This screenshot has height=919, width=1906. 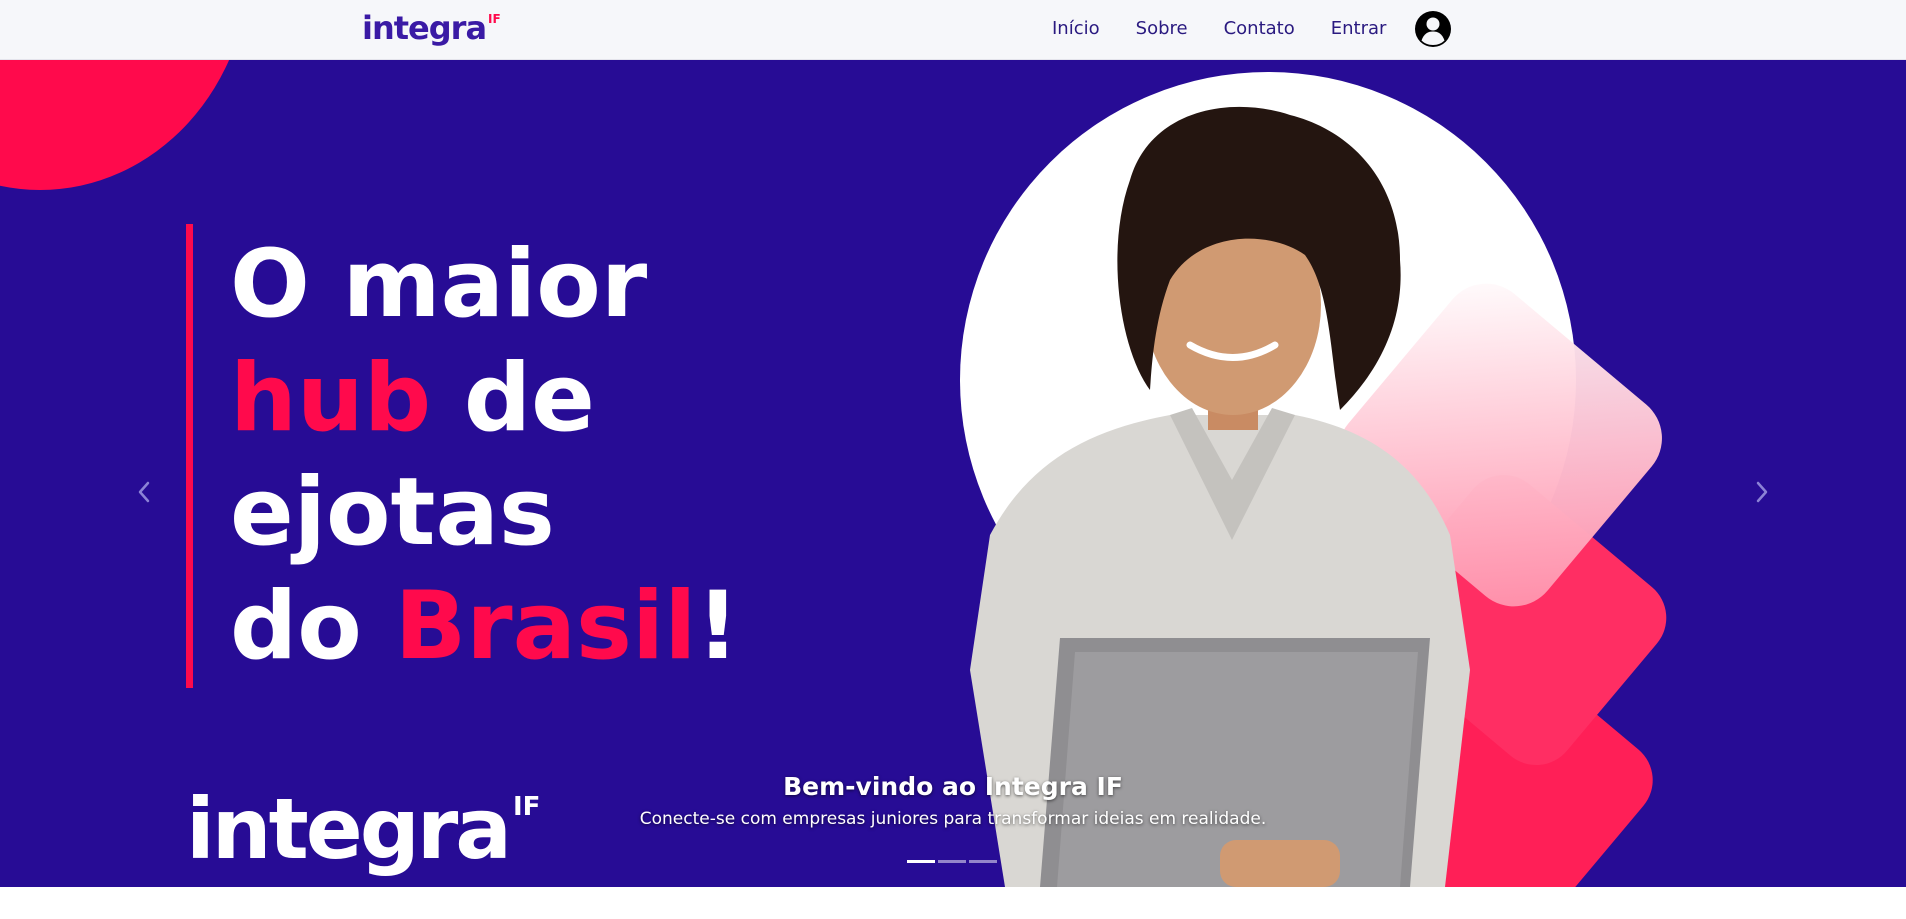 What do you see at coordinates (718, 626) in the screenshot?
I see `headline-exclamation: !` at bounding box center [718, 626].